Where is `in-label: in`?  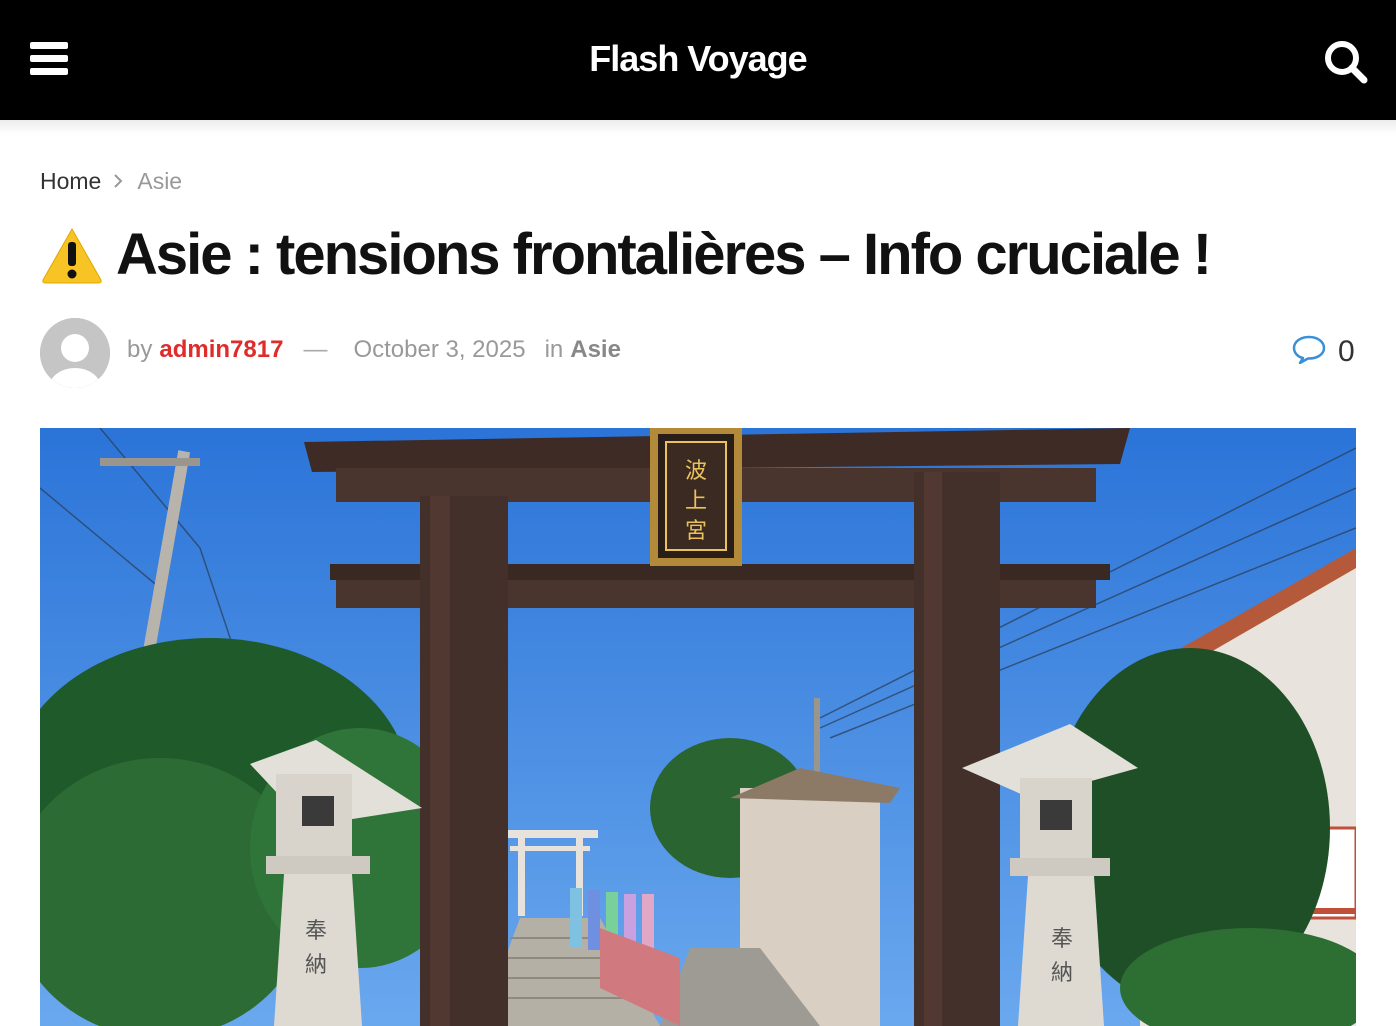 in-label: in is located at coordinates (554, 349).